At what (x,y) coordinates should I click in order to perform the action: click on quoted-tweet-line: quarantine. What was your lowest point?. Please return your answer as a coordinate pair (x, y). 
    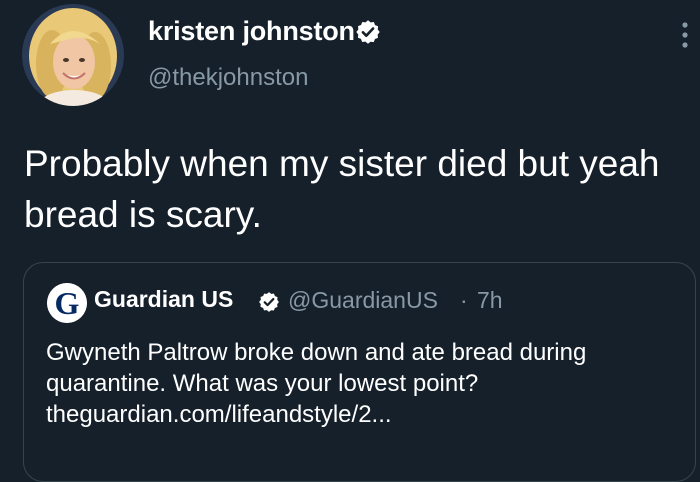
    Looking at the image, I should click on (262, 383).